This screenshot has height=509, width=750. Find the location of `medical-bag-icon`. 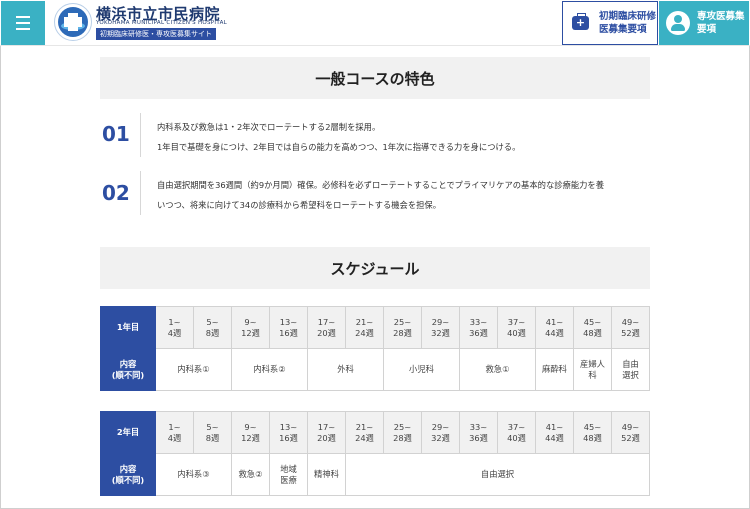

medical-bag-icon is located at coordinates (580, 21).